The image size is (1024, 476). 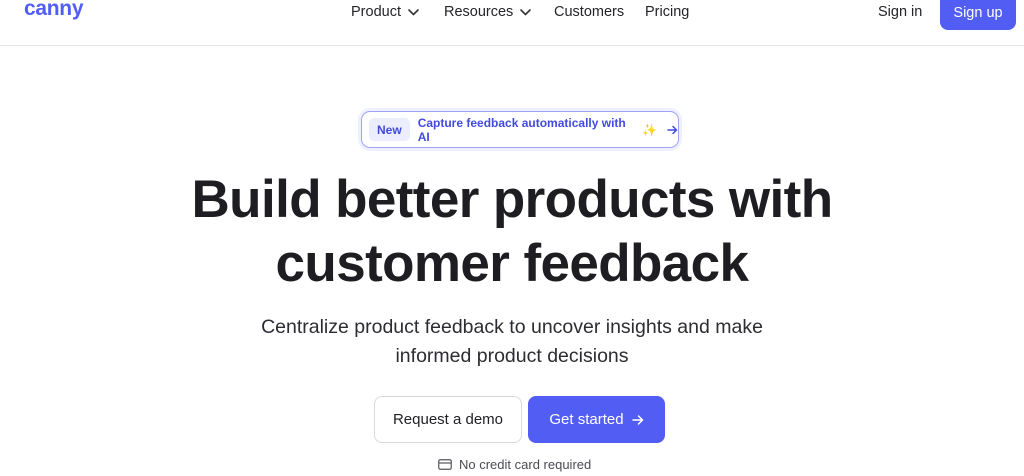 What do you see at coordinates (586, 419) in the screenshot?
I see `get-started-label: Get started` at bounding box center [586, 419].